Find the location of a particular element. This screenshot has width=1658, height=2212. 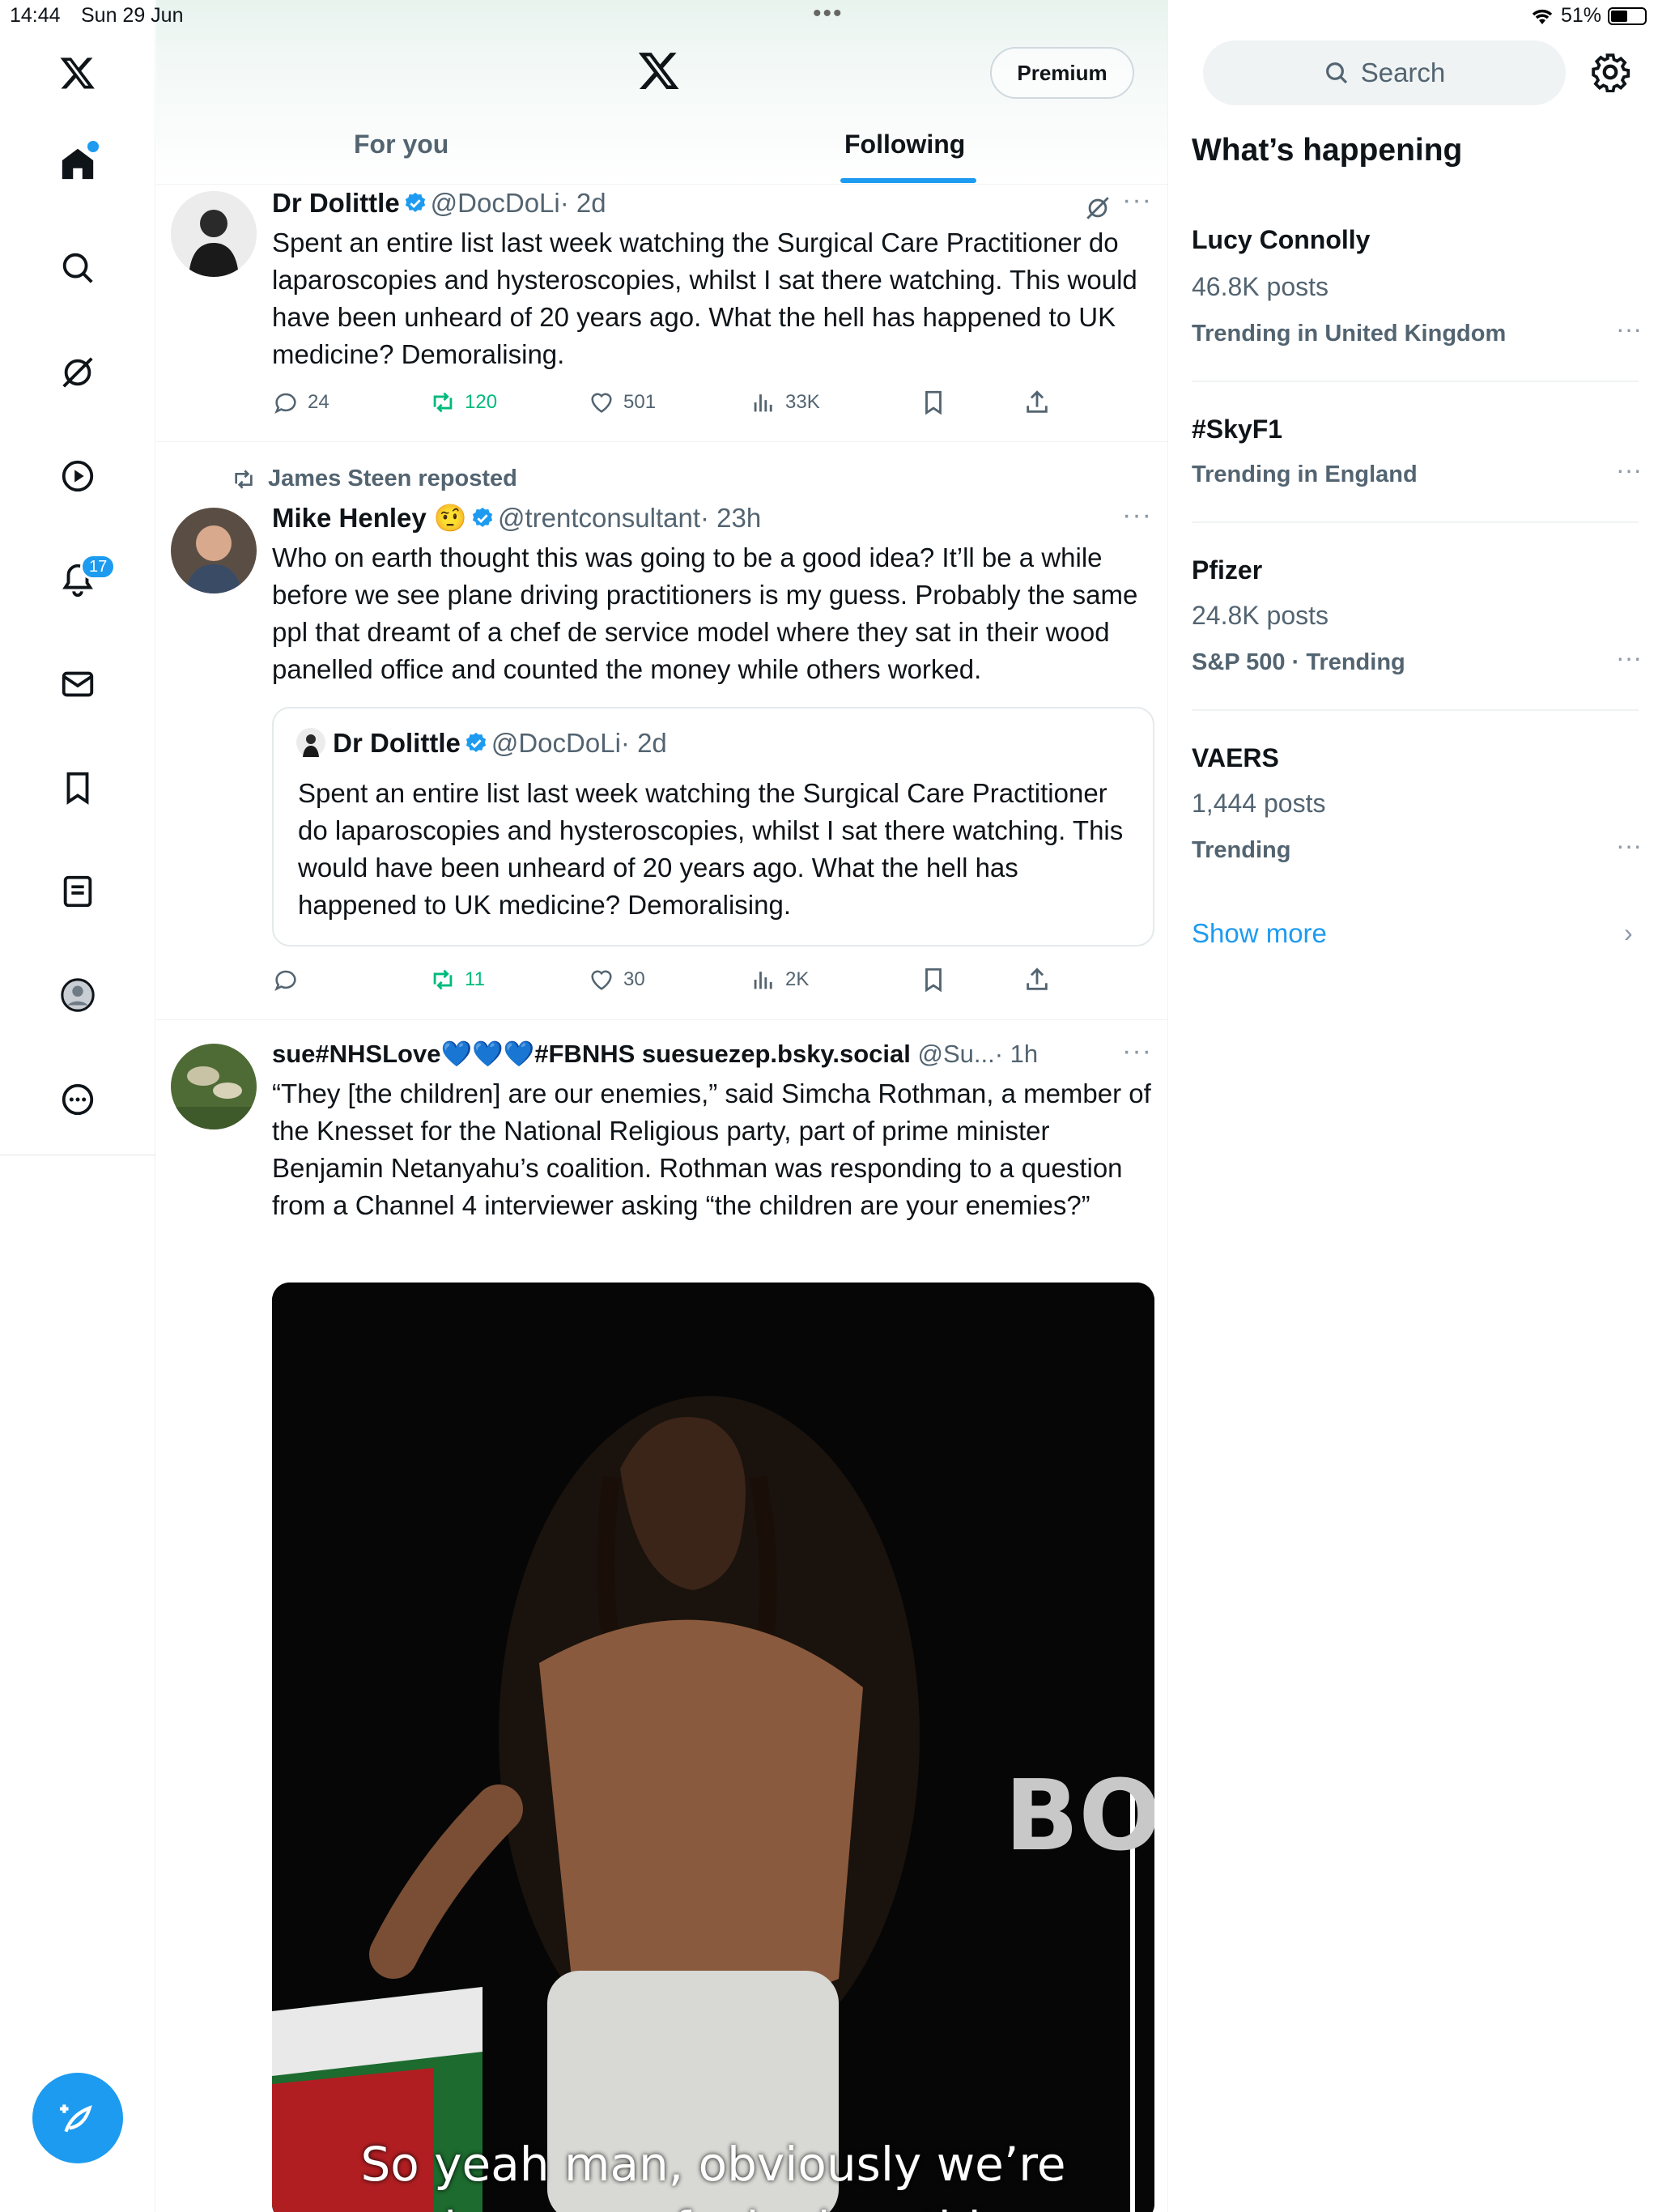

like-count: 30 is located at coordinates (634, 979).